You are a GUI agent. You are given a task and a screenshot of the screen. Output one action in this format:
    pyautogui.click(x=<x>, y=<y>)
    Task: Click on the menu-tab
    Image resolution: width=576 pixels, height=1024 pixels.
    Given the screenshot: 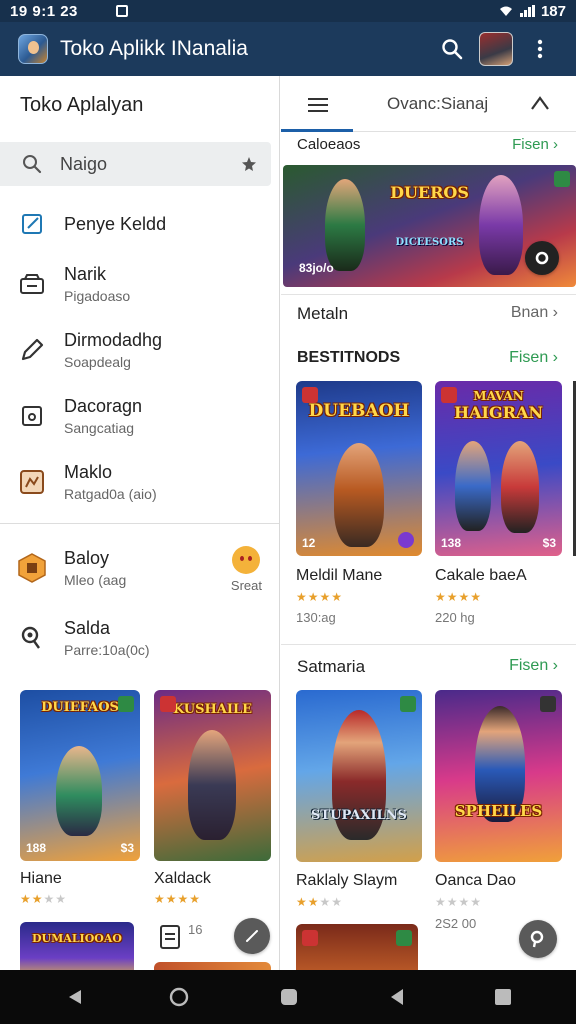 What is the action you would take?
    pyautogui.click(x=318, y=107)
    